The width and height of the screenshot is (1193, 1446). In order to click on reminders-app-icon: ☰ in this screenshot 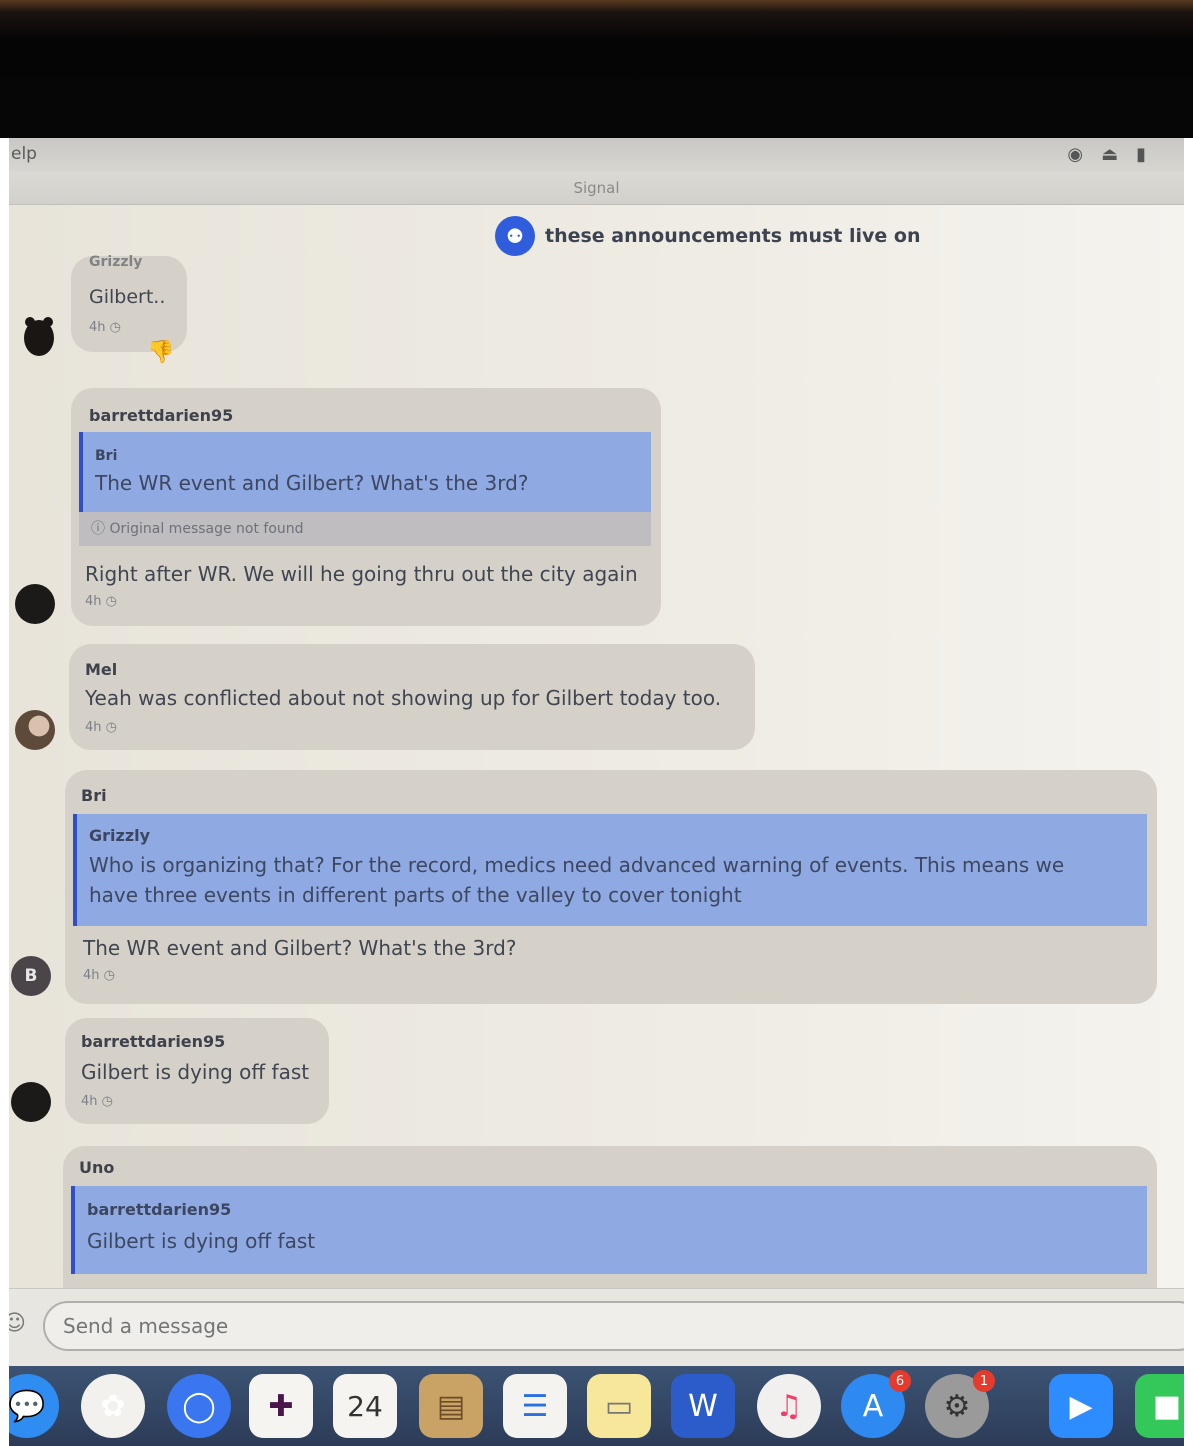, I will do `click(535, 1406)`.